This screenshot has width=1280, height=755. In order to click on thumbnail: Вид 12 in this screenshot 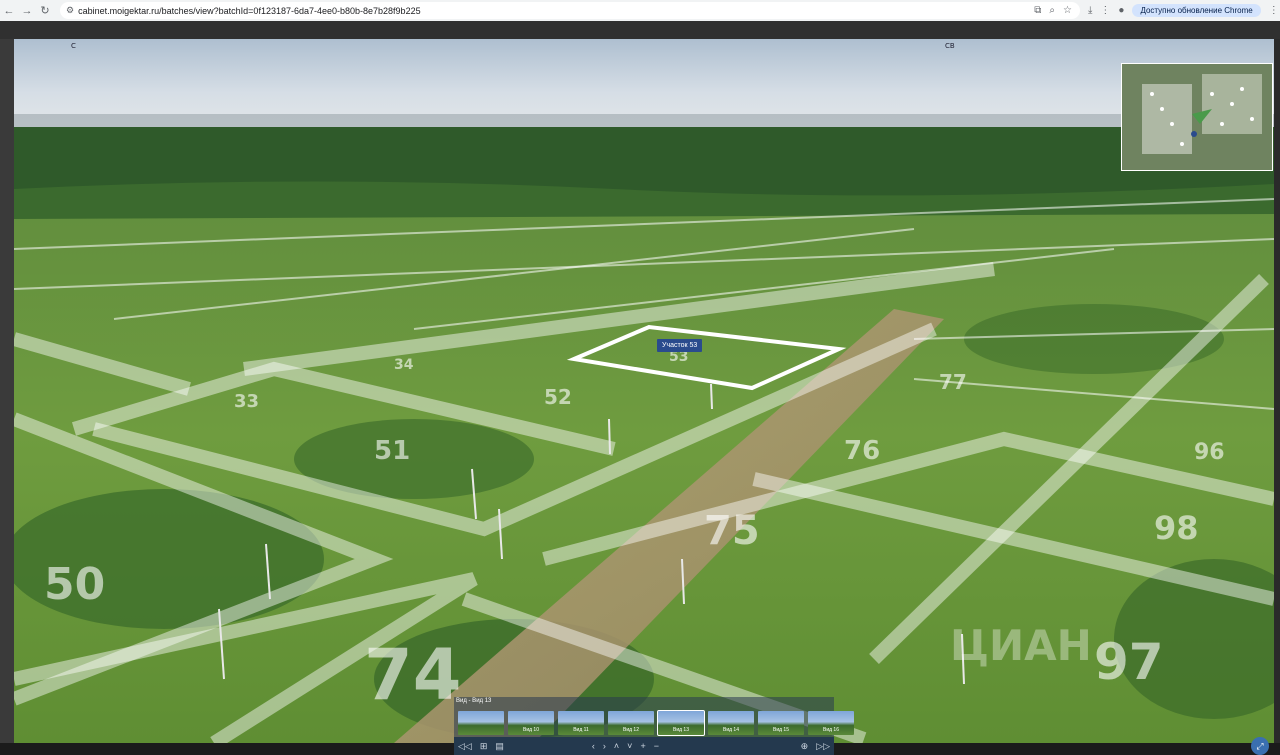, I will do `click(631, 723)`.